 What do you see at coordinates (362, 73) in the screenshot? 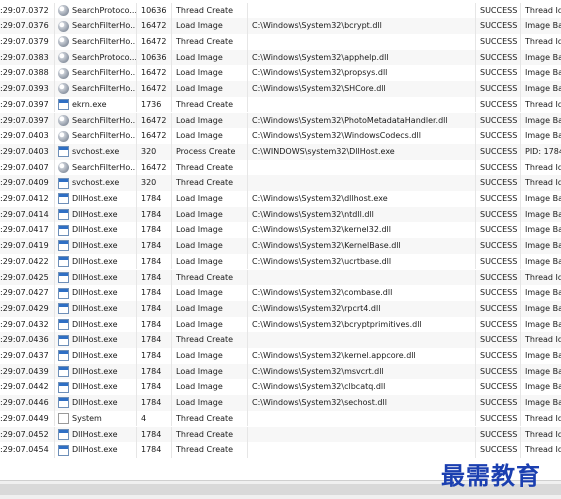
I see `path-cell: C:\Windows\System32\propsys.dll` at bounding box center [362, 73].